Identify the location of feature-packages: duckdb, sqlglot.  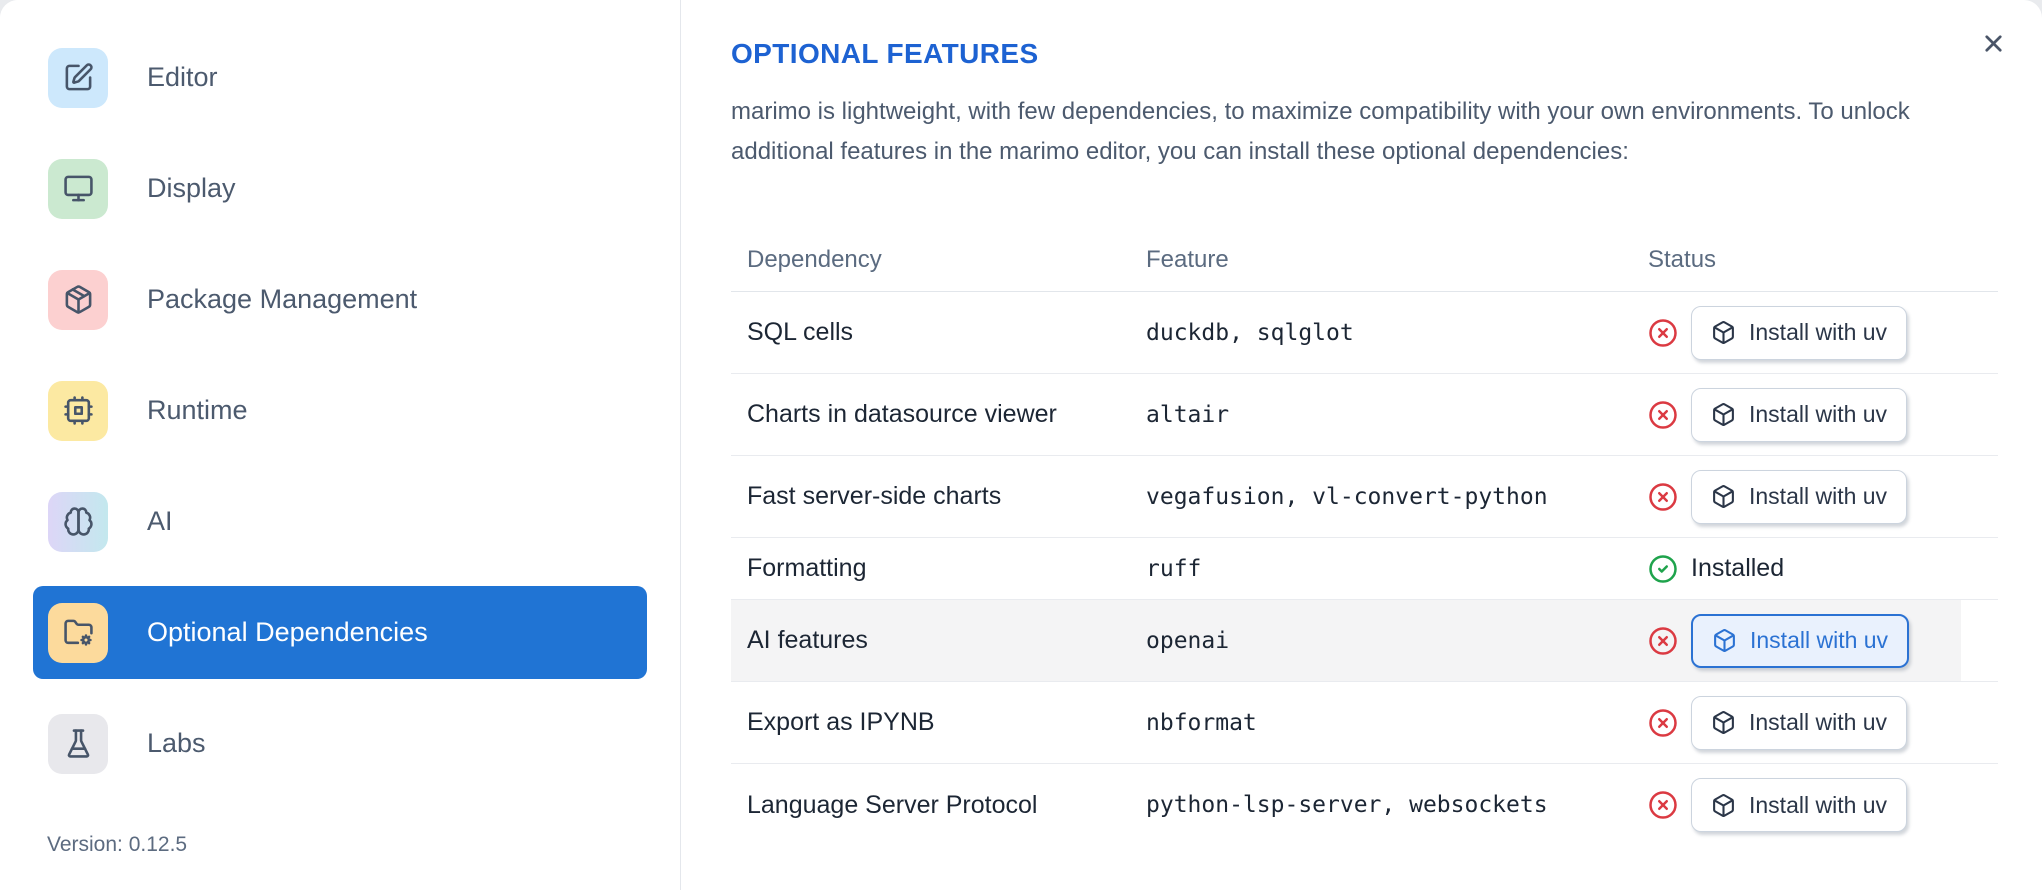
(1250, 332).